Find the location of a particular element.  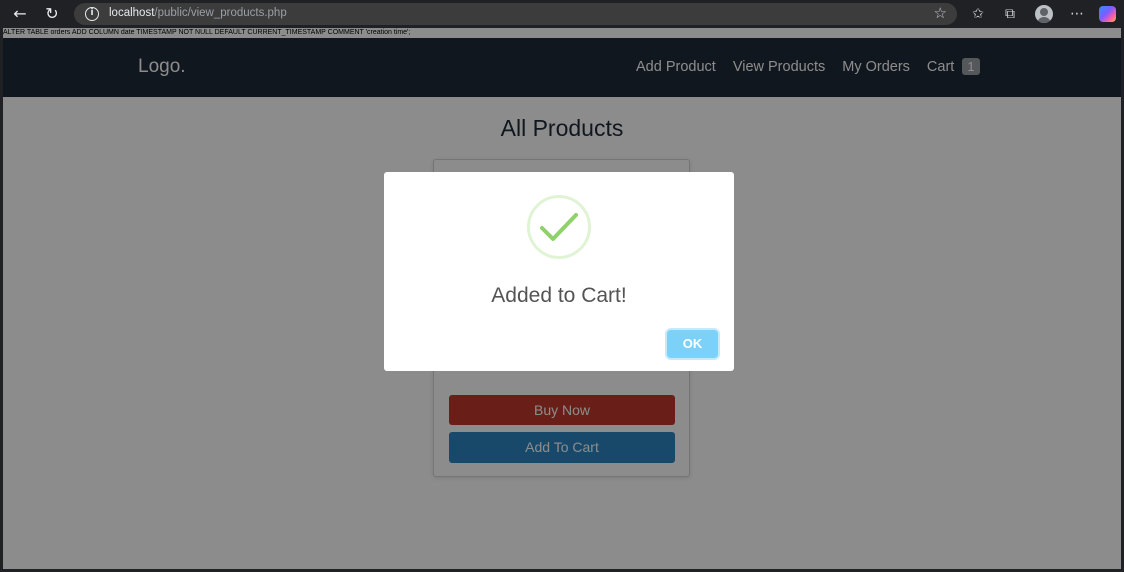

dialog-title: Added to Cart! is located at coordinates (559, 295).